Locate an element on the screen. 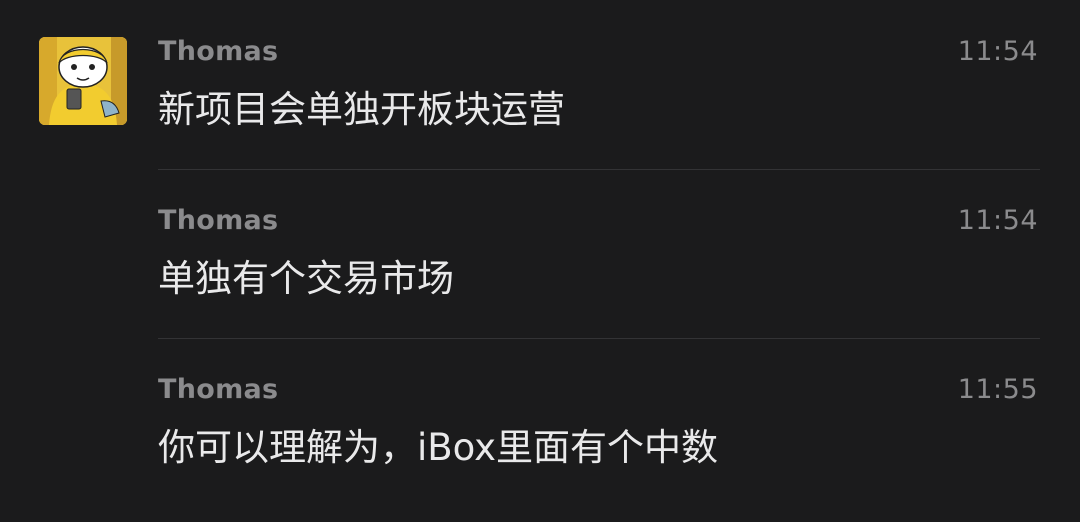 The height and width of the screenshot is (522, 1080). message-text: 单独有个交易市场 is located at coordinates (306, 279).